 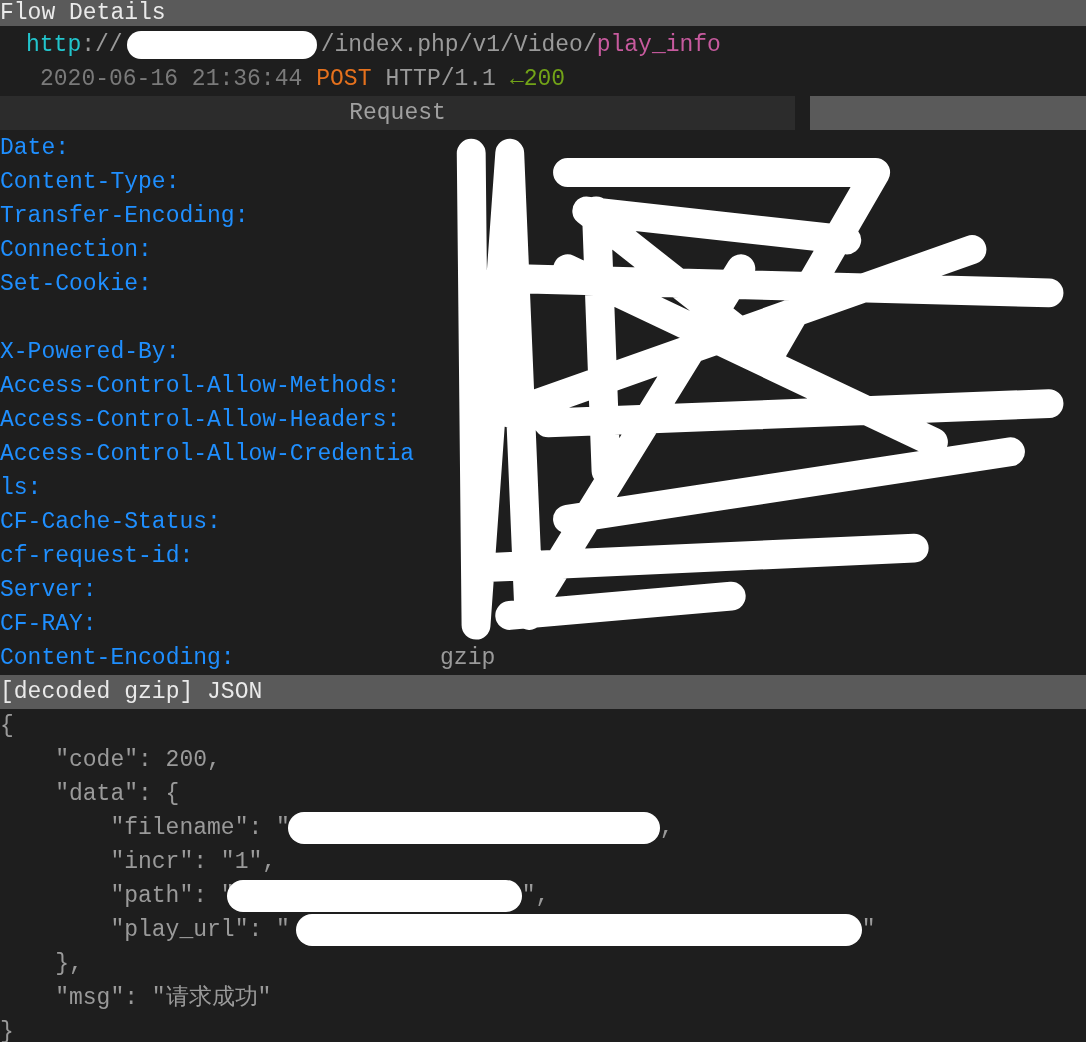 What do you see at coordinates (125, 216) in the screenshot?
I see `header-name: Transfer-Encoding:` at bounding box center [125, 216].